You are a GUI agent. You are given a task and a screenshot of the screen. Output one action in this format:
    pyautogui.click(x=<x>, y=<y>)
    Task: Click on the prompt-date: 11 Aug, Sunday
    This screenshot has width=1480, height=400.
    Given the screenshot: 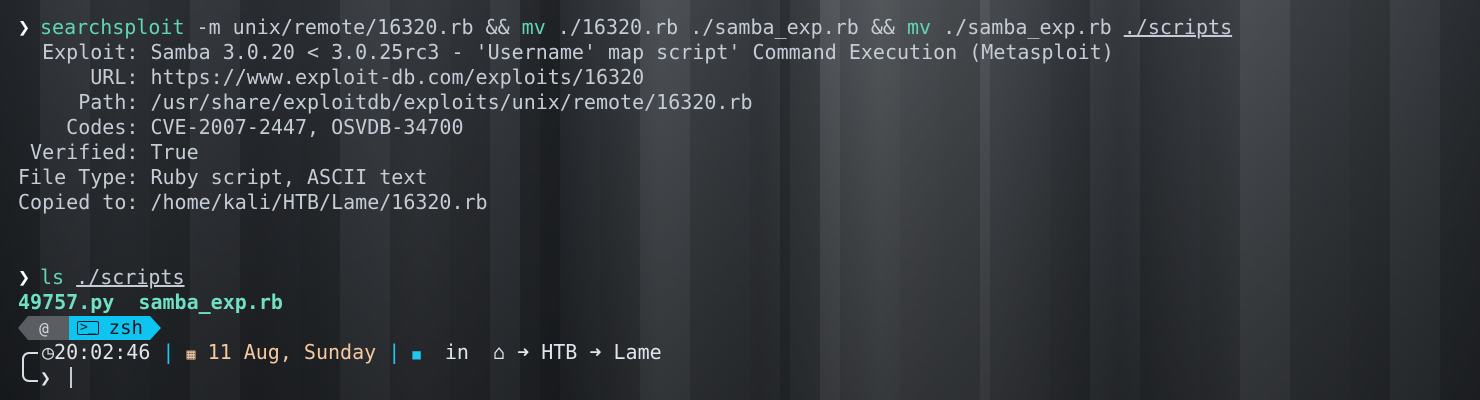 What is the action you would take?
    pyautogui.click(x=292, y=352)
    